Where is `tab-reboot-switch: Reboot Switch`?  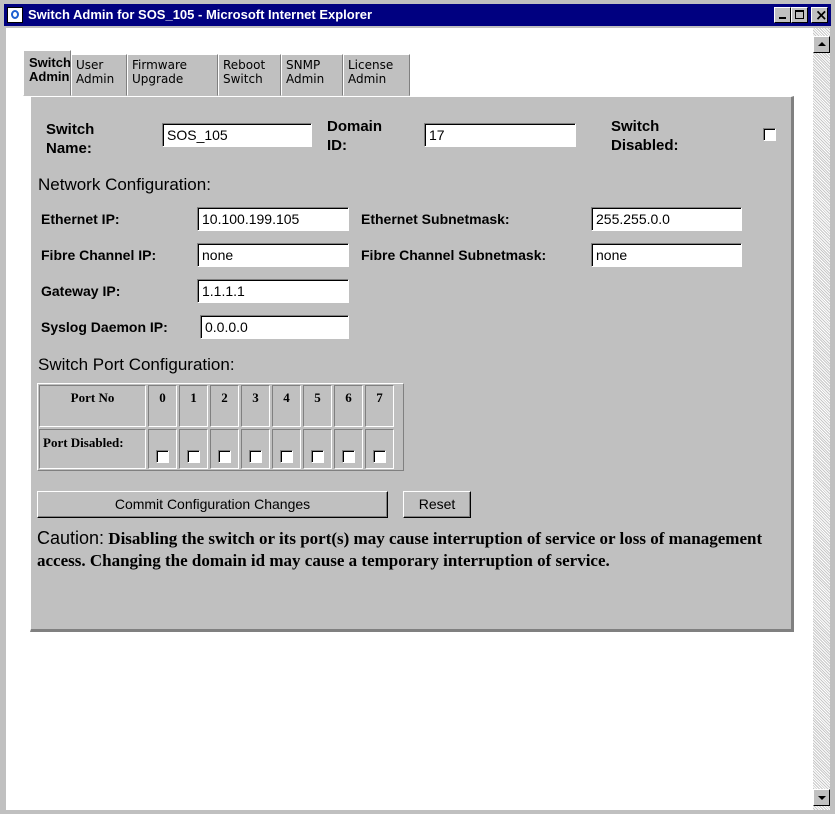
tab-reboot-switch: Reboot Switch is located at coordinates (249, 75).